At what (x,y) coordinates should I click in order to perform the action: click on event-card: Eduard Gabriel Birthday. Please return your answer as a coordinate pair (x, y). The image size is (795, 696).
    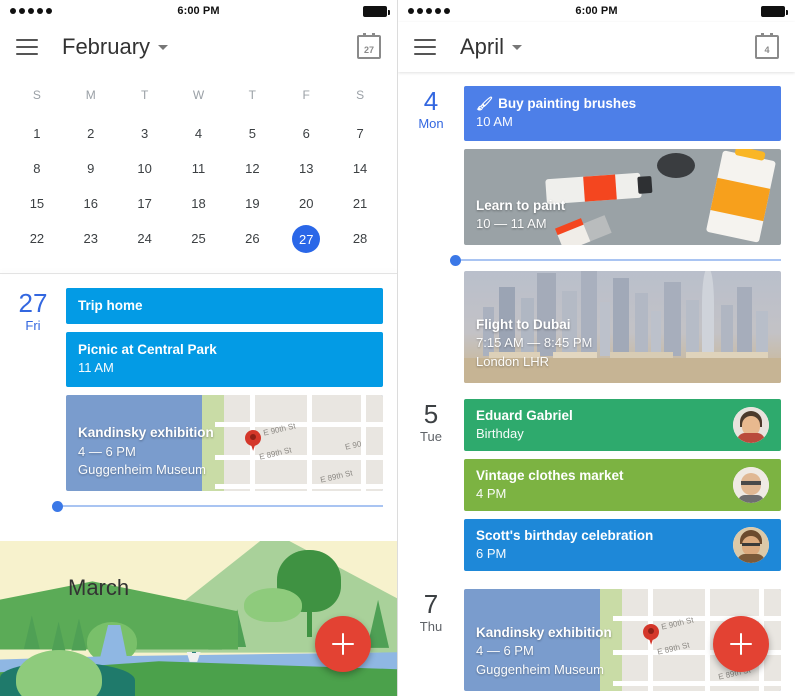
    Looking at the image, I should click on (622, 425).